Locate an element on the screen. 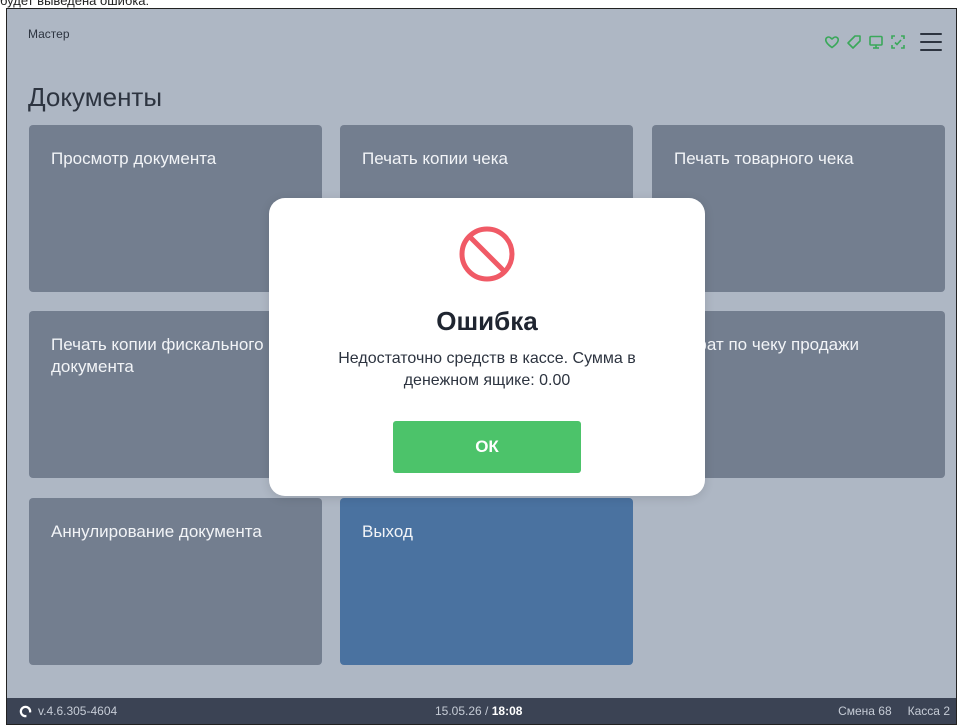 This screenshot has height=726, width=958. time-text: 18:08 is located at coordinates (507, 711).